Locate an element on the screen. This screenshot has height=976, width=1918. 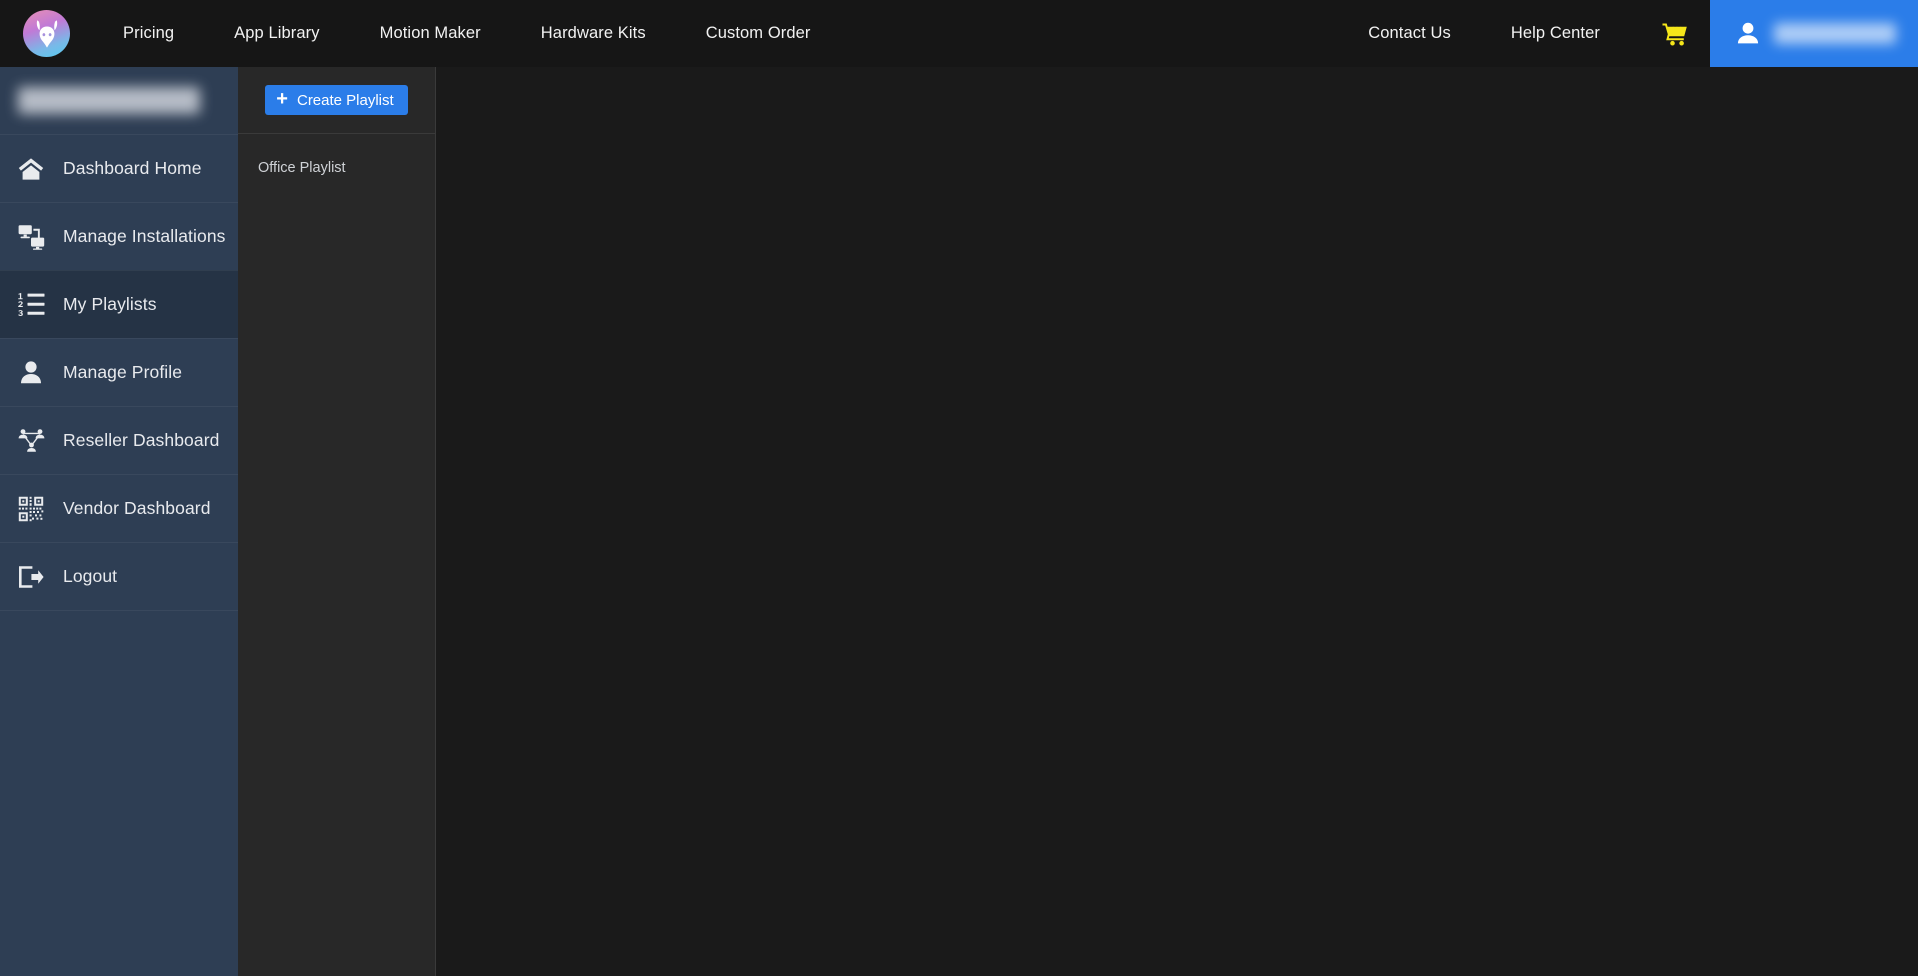
list-item: Office Playlist is located at coordinates (336, 168).